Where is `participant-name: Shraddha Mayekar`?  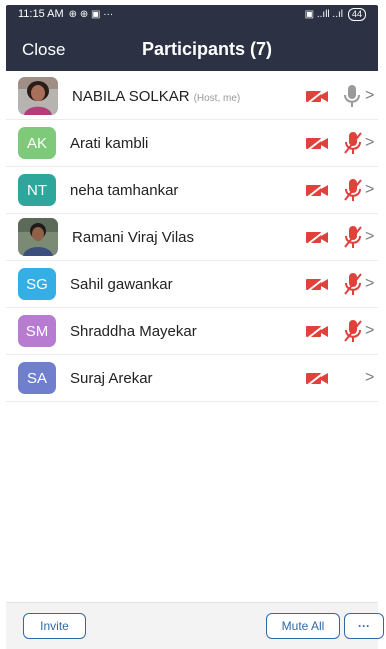
participant-name: Shraddha Mayekar is located at coordinates (133, 331).